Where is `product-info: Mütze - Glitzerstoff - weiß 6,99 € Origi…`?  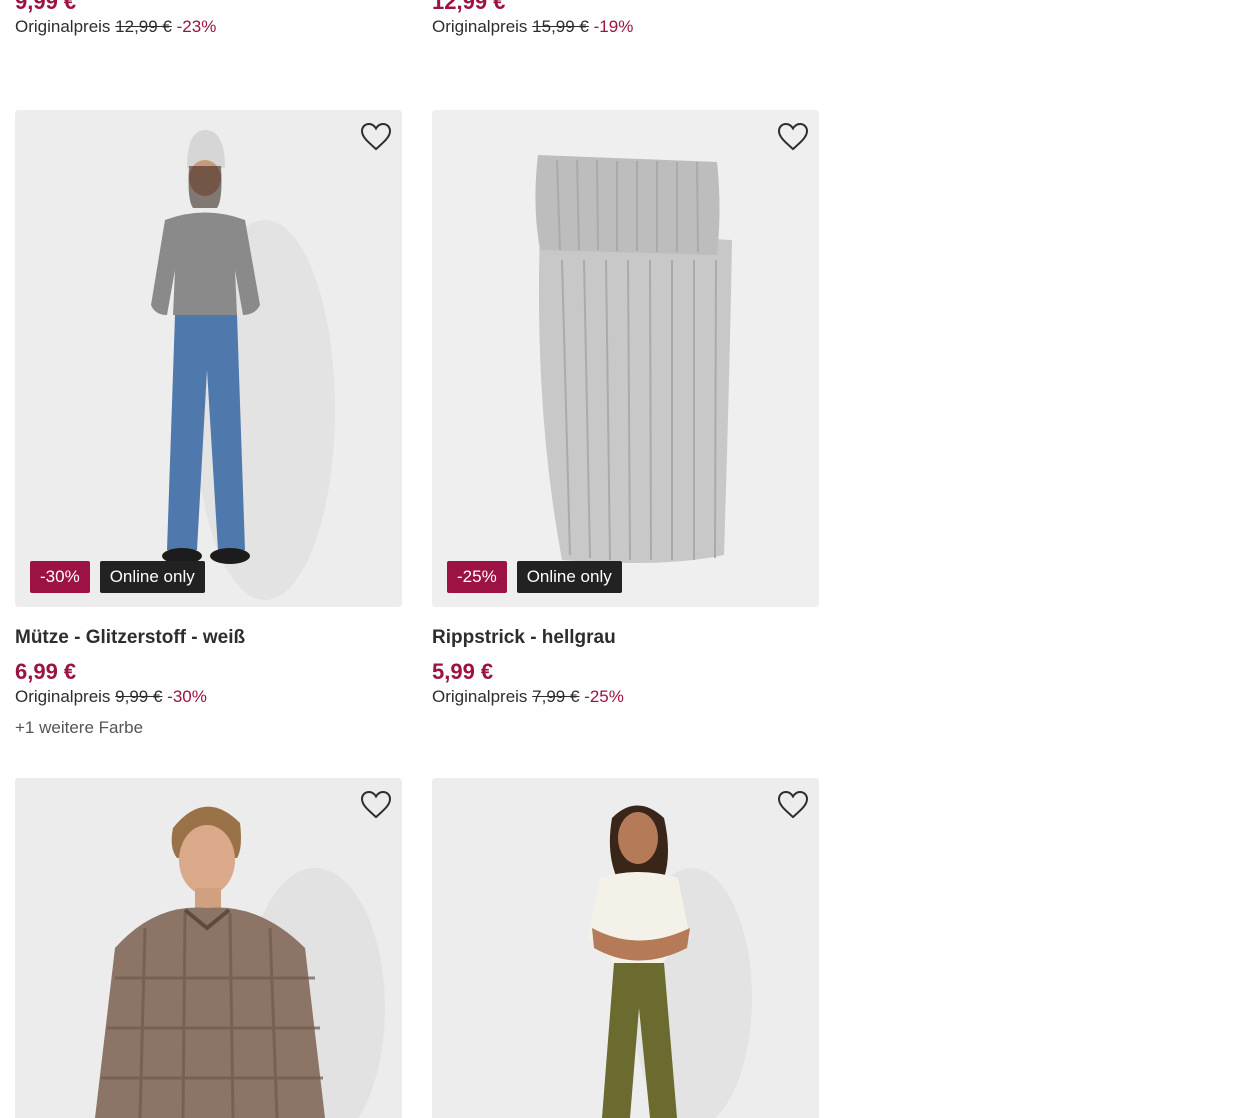 product-info: Mütze - Glitzerstoff - weiß 6,99 € Origi… is located at coordinates (208, 682).